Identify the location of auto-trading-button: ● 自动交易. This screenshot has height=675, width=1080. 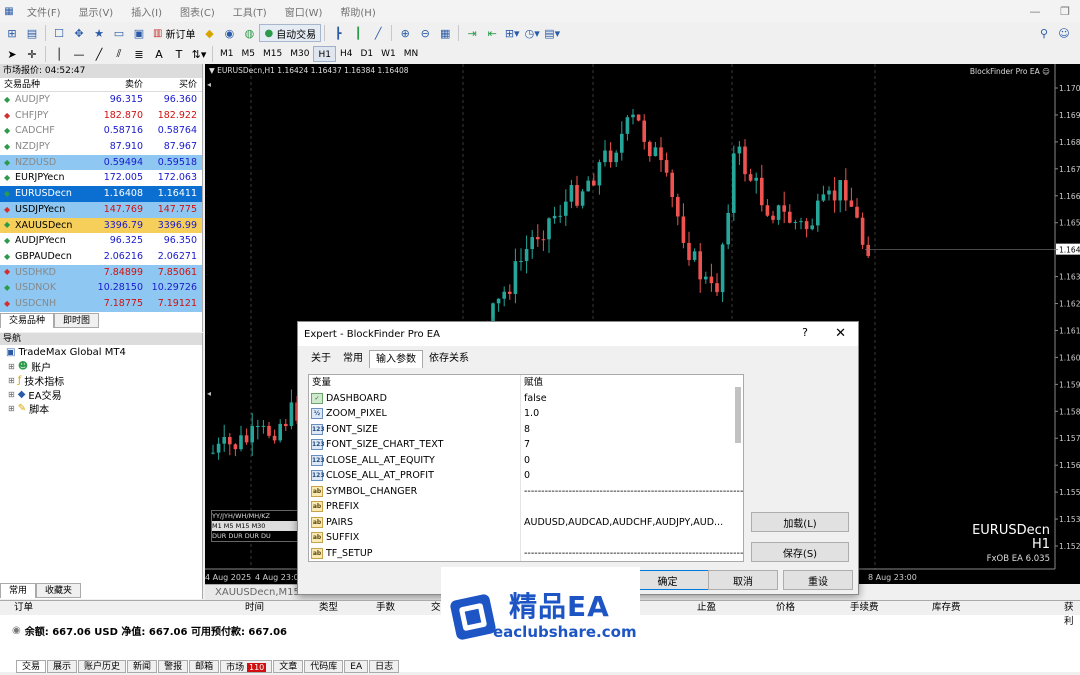
(290, 33).